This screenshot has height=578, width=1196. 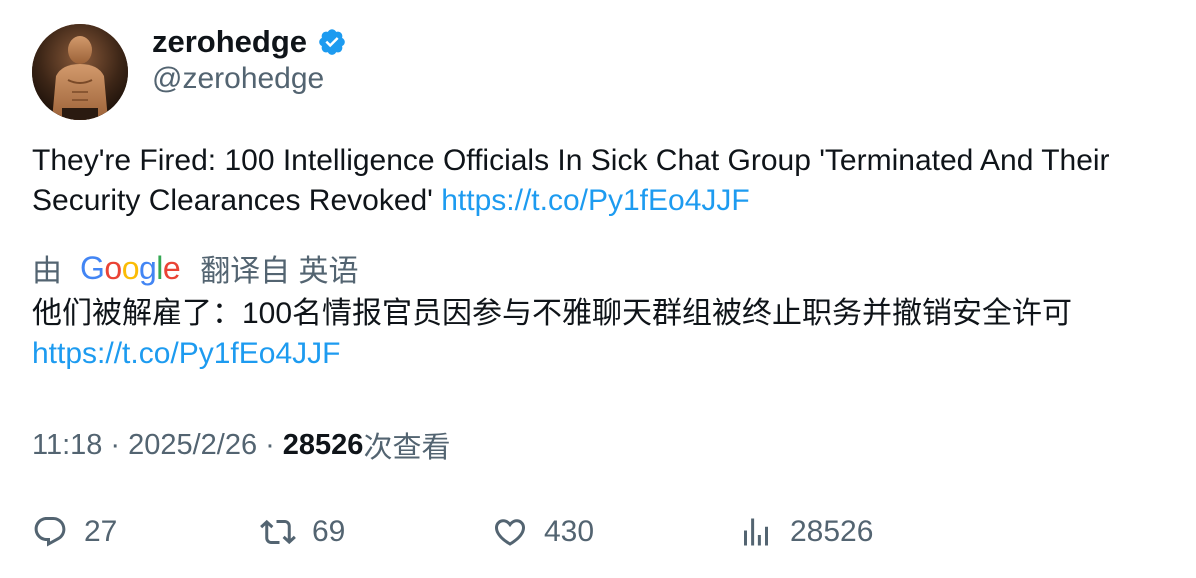 What do you see at coordinates (74, 532) in the screenshot?
I see `reply-button: 27` at bounding box center [74, 532].